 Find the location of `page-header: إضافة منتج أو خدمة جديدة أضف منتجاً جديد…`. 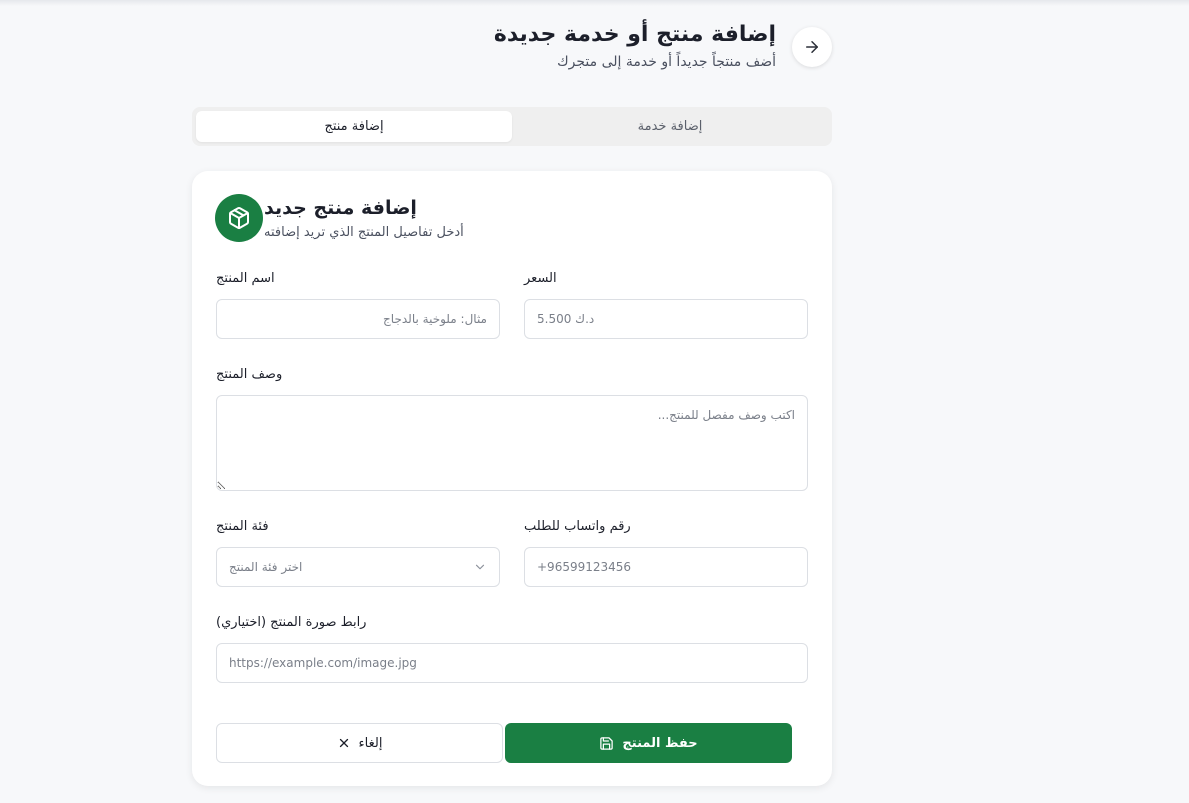

page-header: إضافة منتج أو خدمة جديدة أضف منتجاً جديد… is located at coordinates (656, 50).